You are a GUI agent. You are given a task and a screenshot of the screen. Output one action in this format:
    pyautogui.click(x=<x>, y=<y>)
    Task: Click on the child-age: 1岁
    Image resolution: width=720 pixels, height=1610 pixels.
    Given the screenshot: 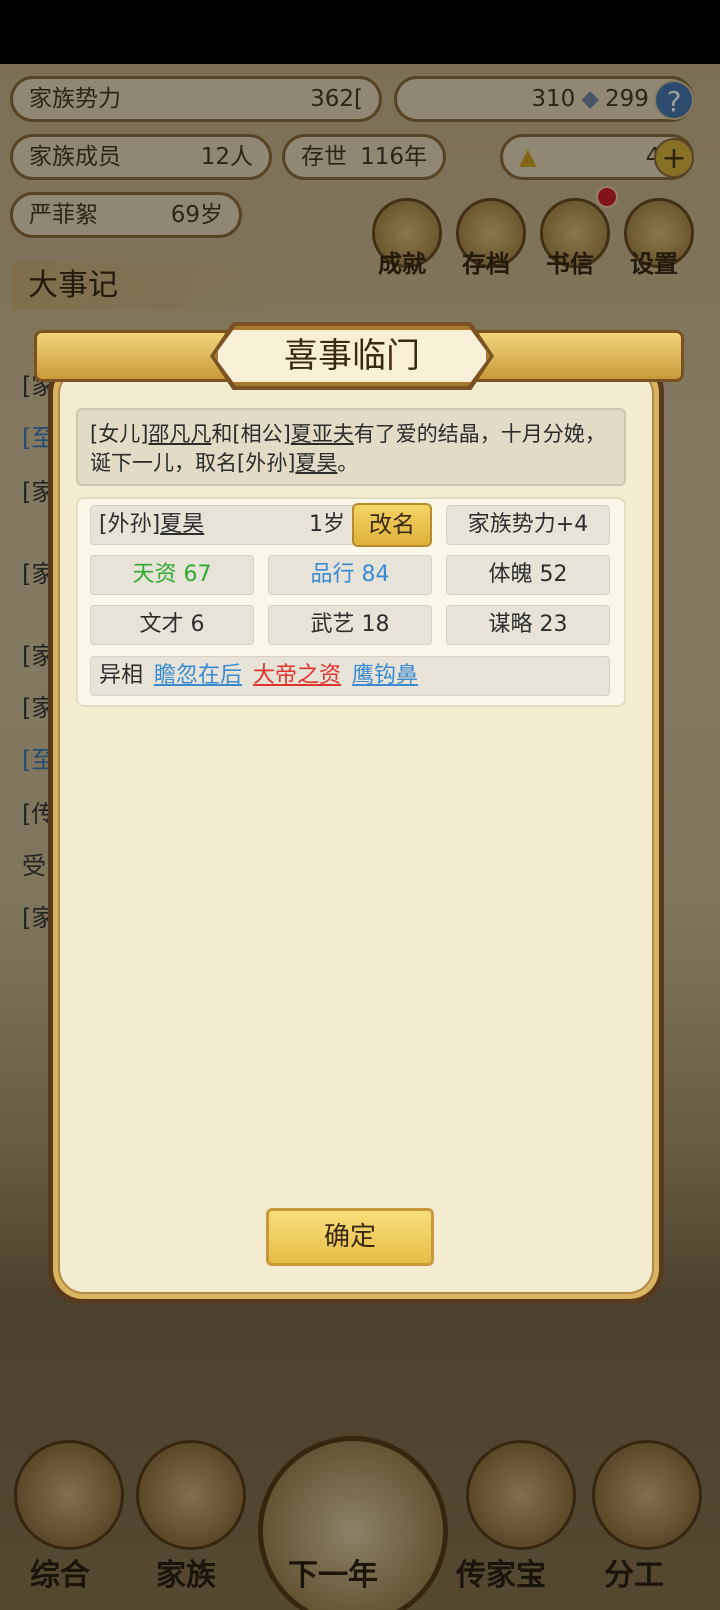 What is the action you would take?
    pyautogui.click(x=327, y=524)
    